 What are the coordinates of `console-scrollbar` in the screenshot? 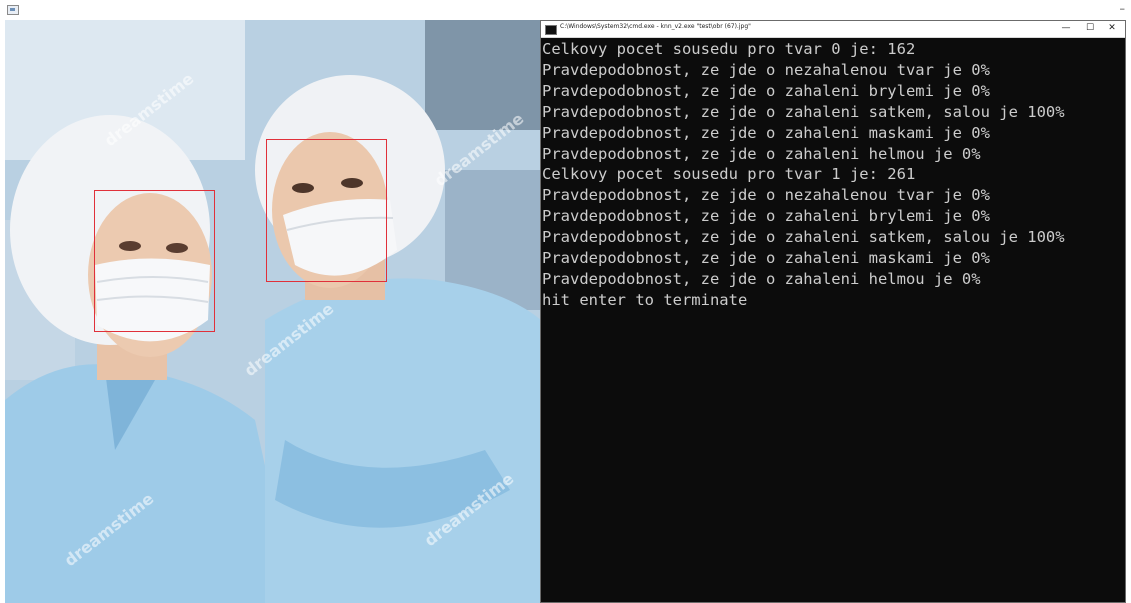 It's located at (1121, 320).